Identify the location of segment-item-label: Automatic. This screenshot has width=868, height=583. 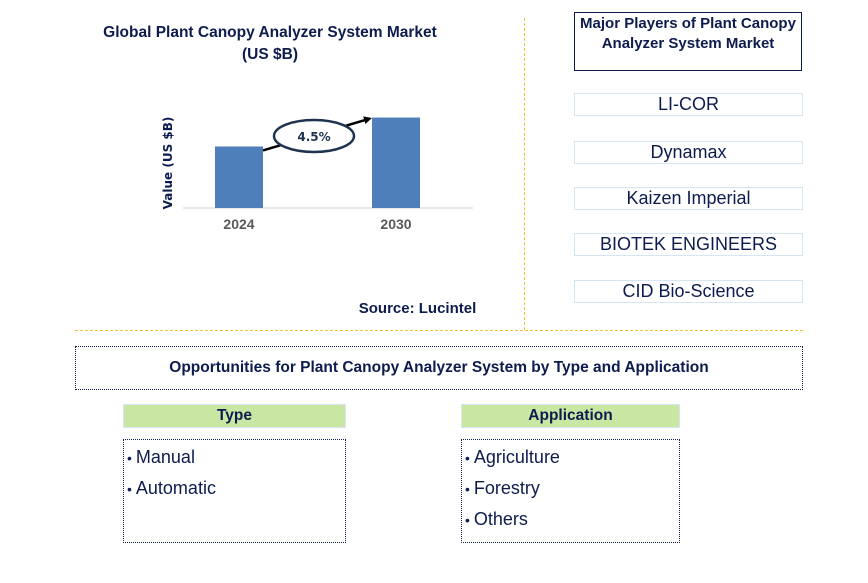
(175, 488).